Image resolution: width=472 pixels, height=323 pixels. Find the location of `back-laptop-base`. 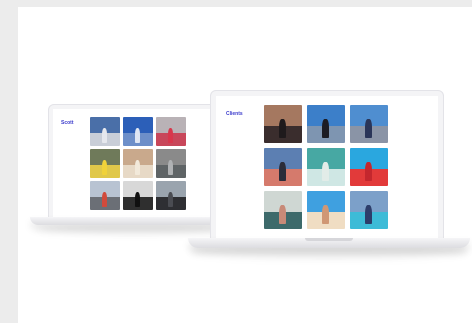

back-laptop-base is located at coordinates (130, 221).